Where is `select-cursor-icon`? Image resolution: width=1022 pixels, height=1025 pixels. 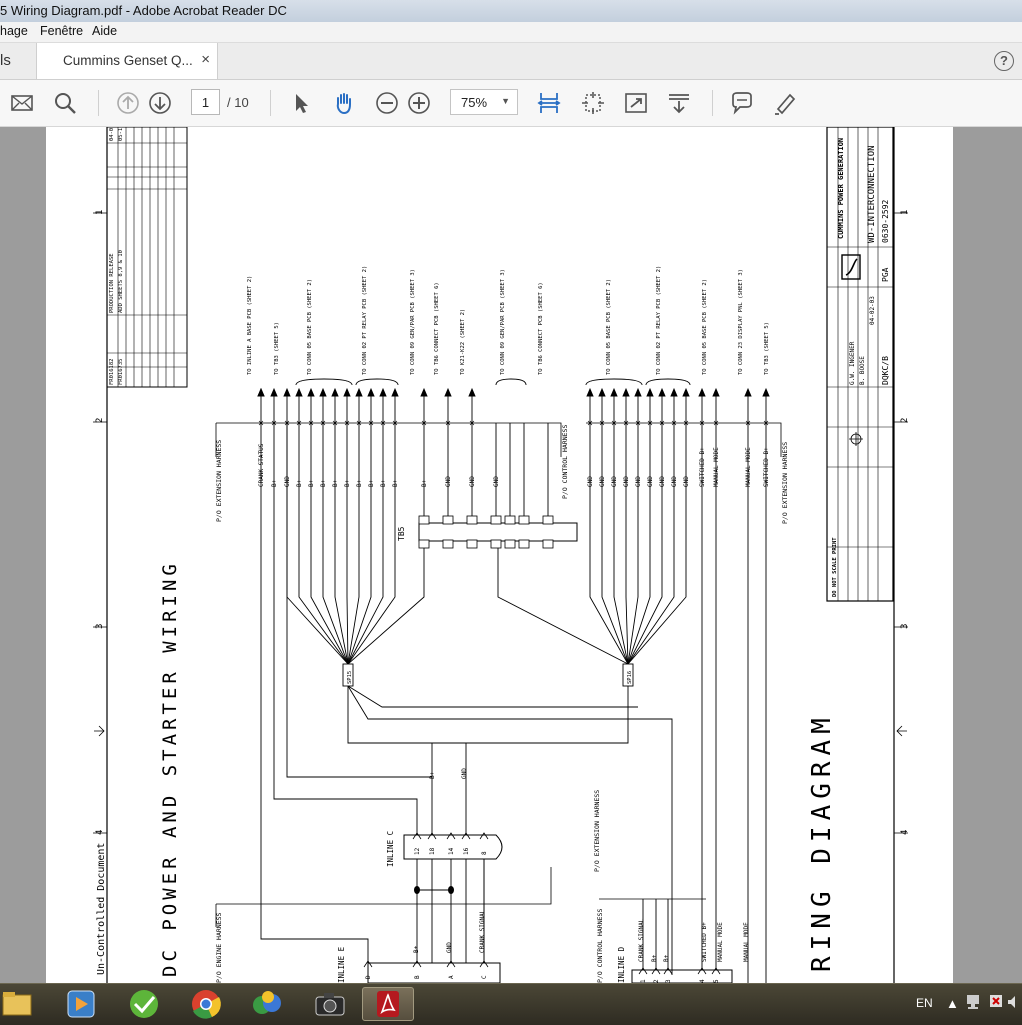
select-cursor-icon is located at coordinates (301, 103).